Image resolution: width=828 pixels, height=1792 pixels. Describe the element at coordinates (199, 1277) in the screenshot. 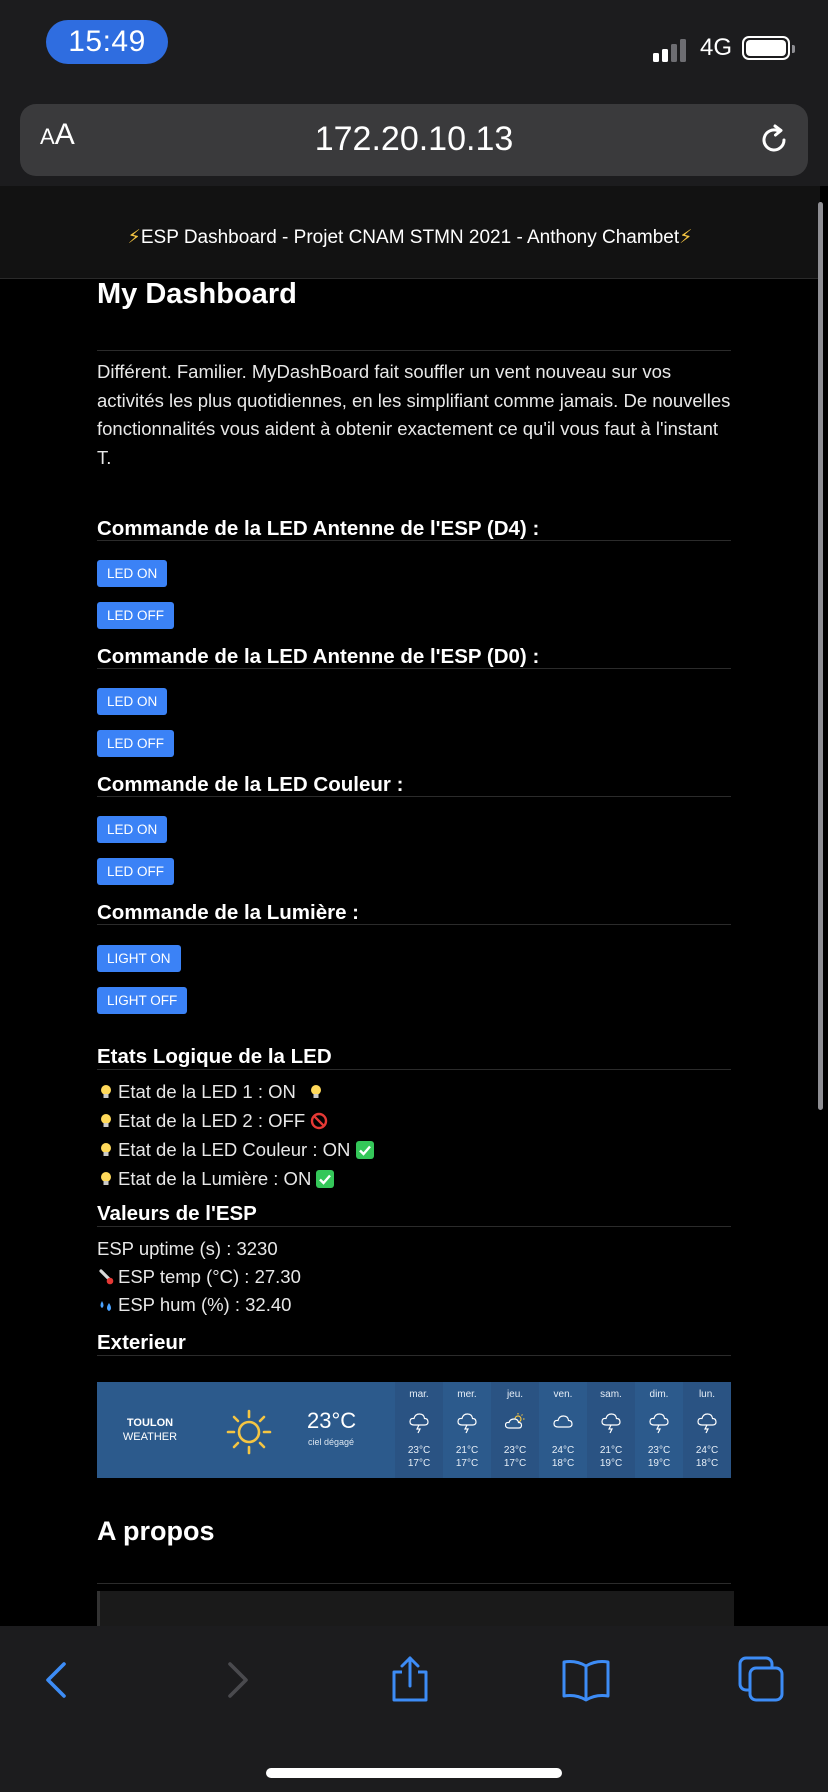

I see `esp-temp: ESP temp (°C) : 27.30` at that location.